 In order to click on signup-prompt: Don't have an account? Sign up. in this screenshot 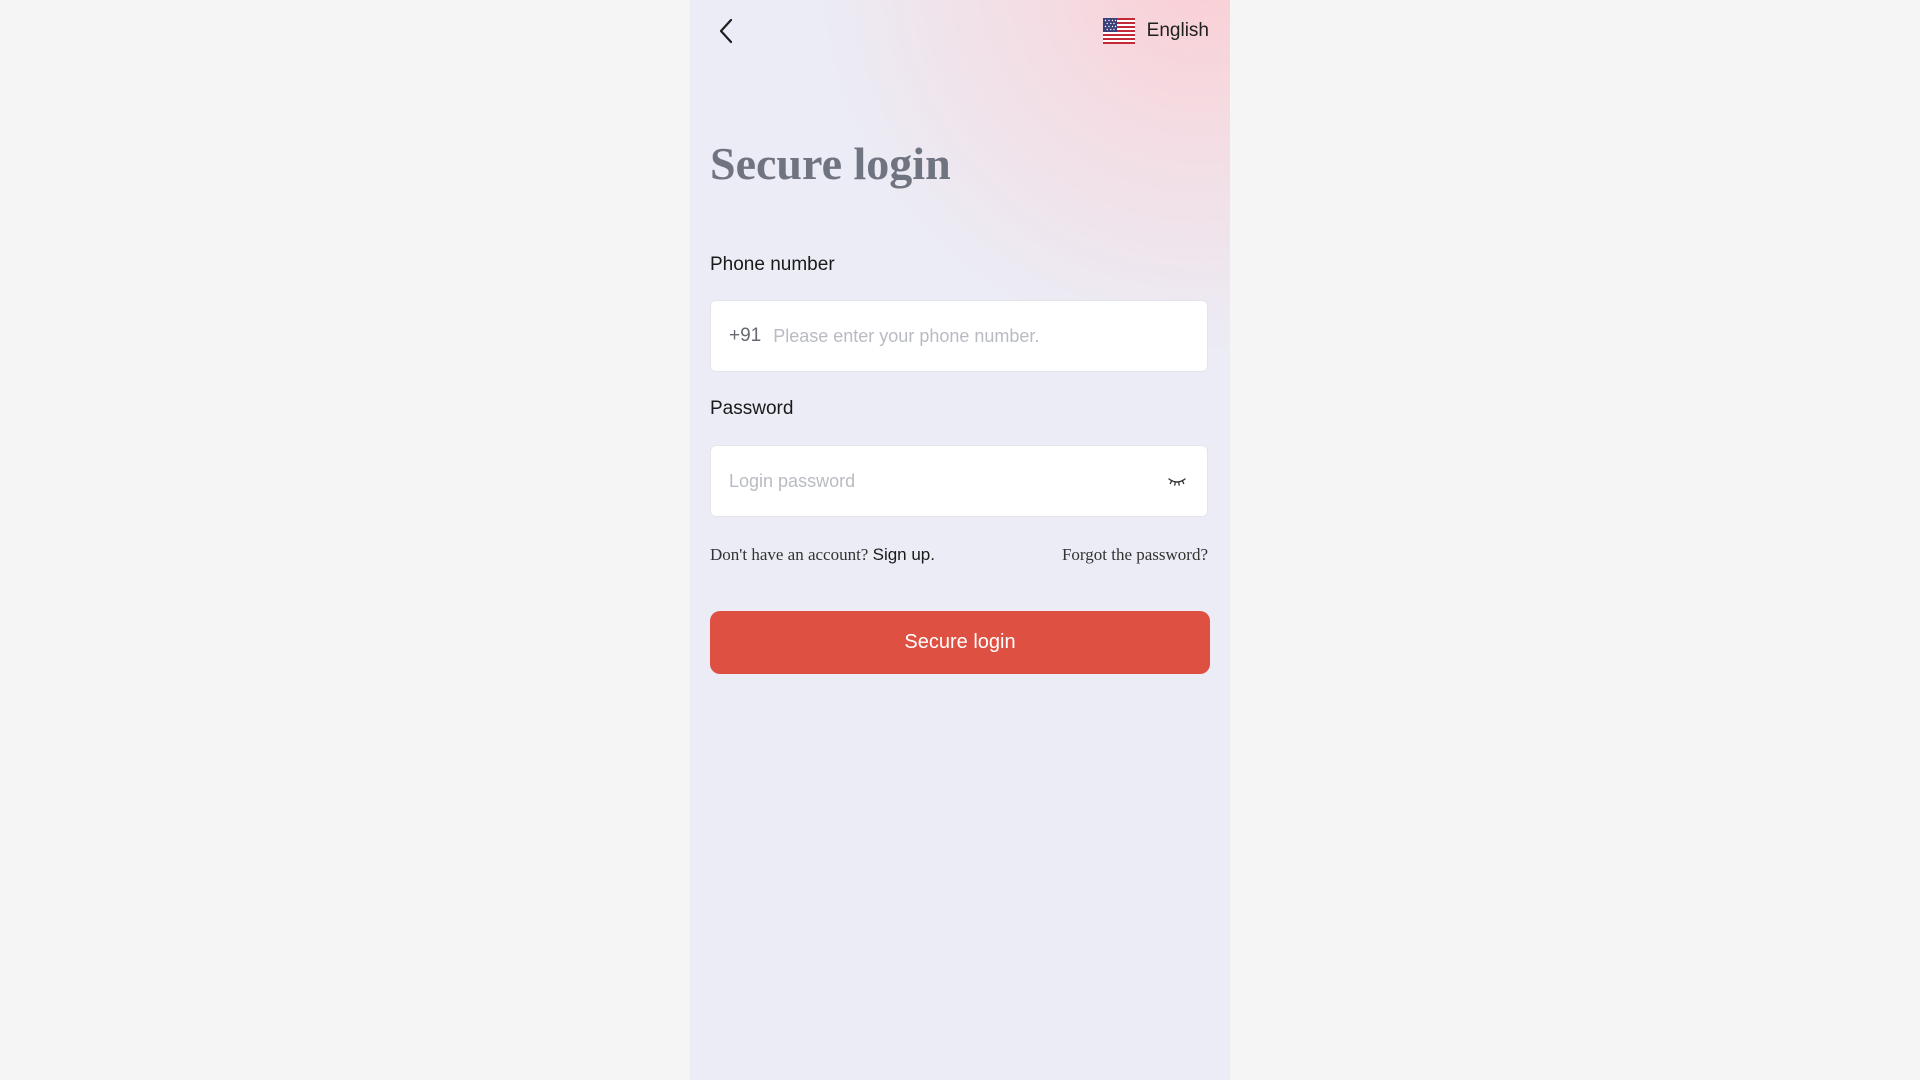, I will do `click(822, 555)`.